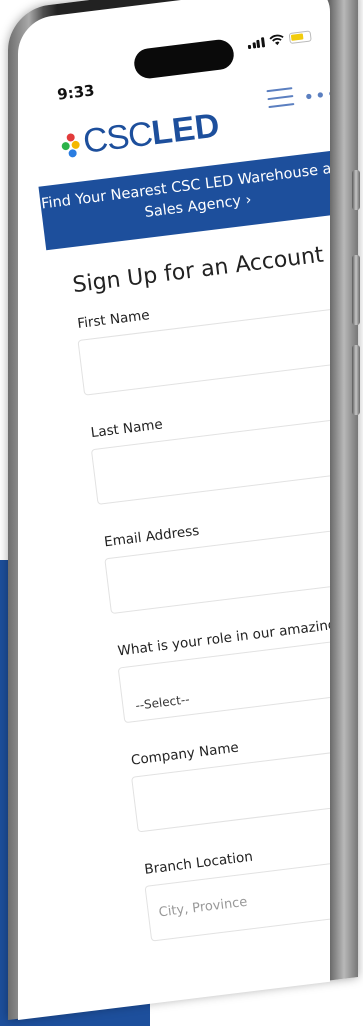 The height and width of the screenshot is (1026, 363). I want to click on status-icons, so click(279, 39).